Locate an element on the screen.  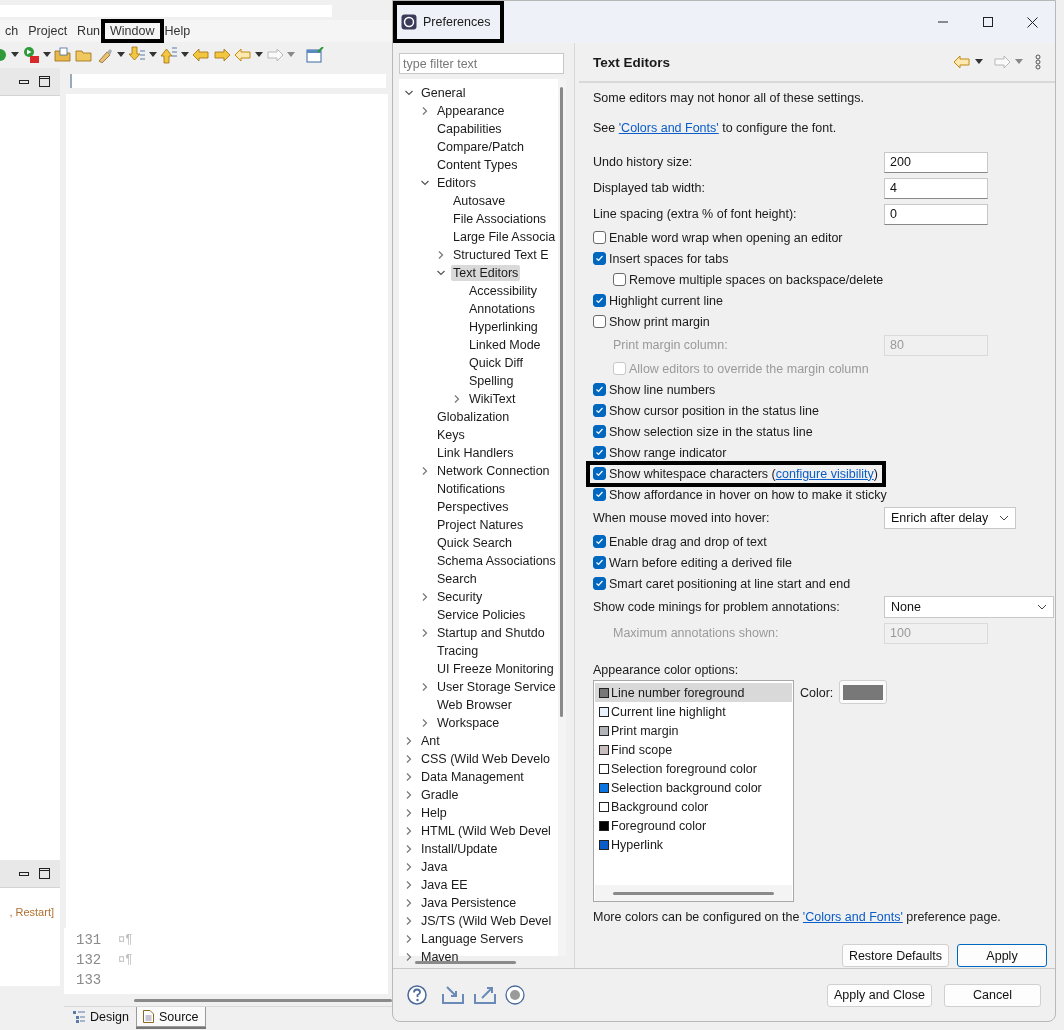
help-icon is located at coordinates (417, 995).